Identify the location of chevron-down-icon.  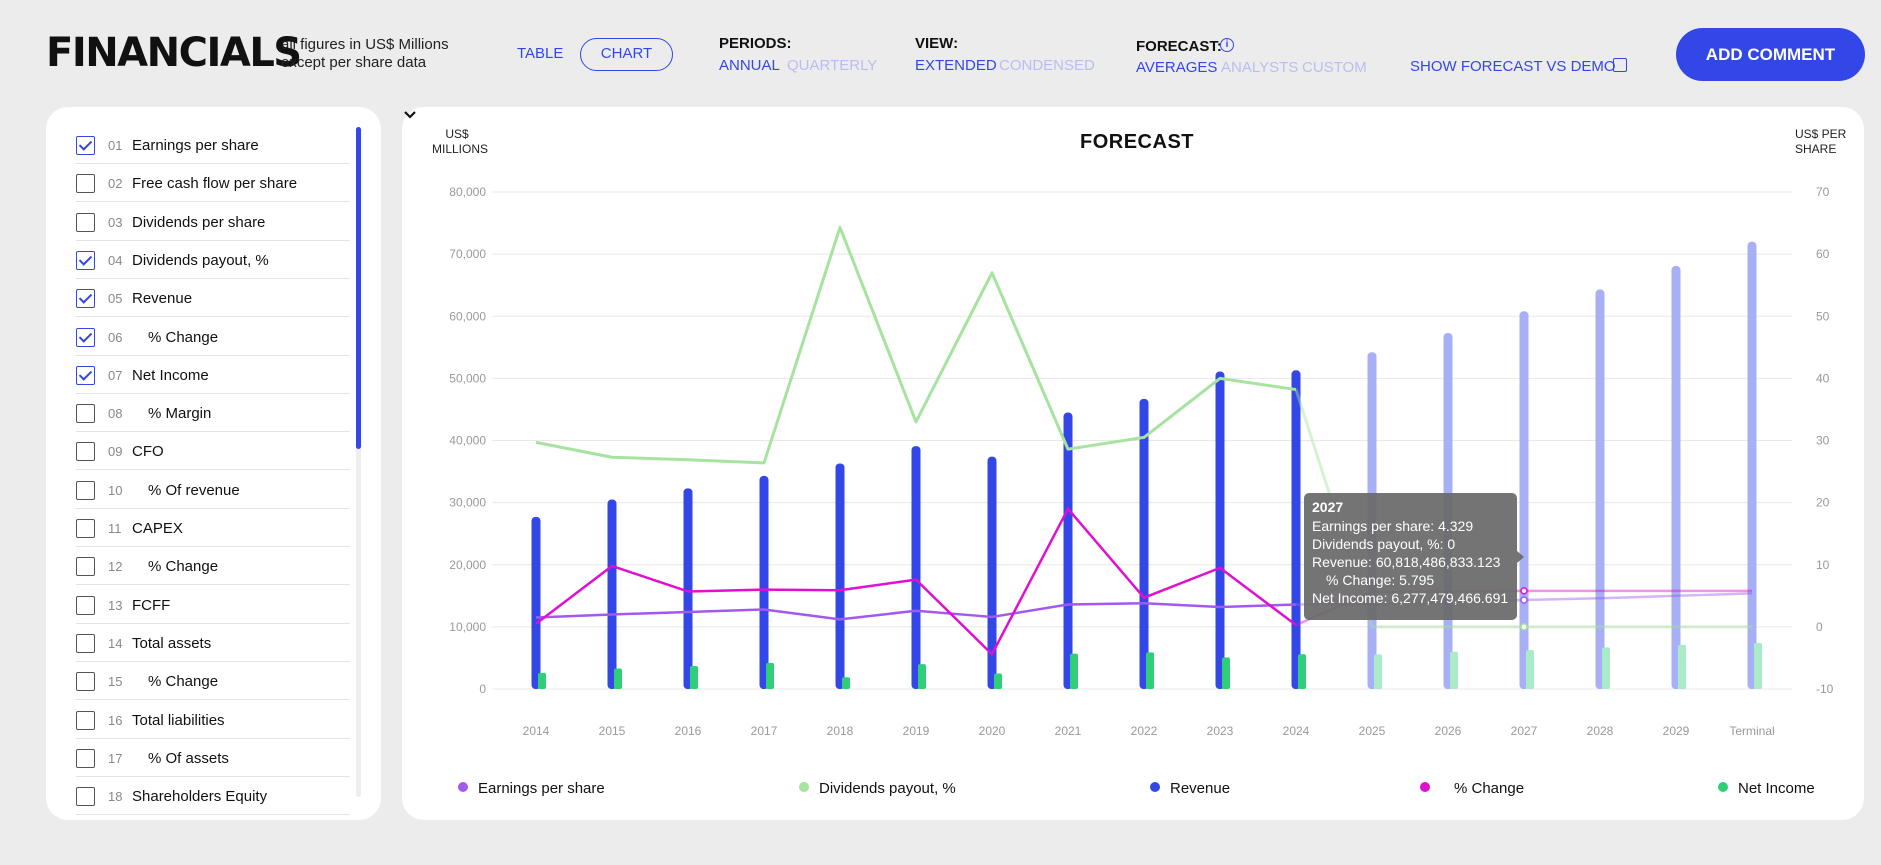
(410, 115).